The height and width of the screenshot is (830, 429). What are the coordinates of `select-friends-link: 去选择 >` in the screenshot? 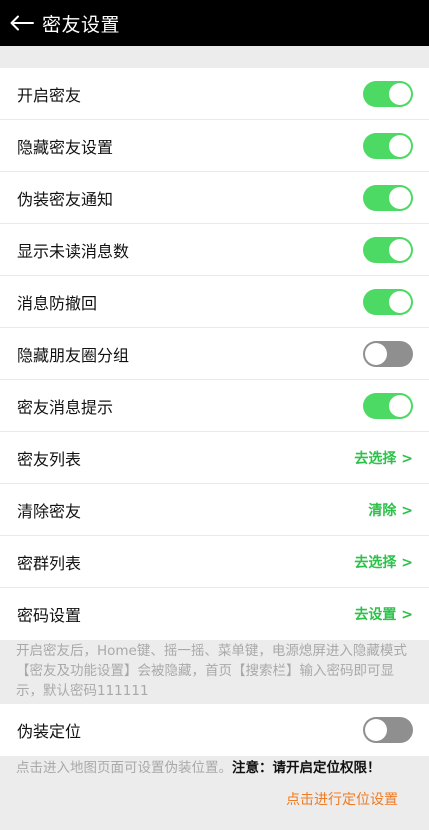 It's located at (383, 458).